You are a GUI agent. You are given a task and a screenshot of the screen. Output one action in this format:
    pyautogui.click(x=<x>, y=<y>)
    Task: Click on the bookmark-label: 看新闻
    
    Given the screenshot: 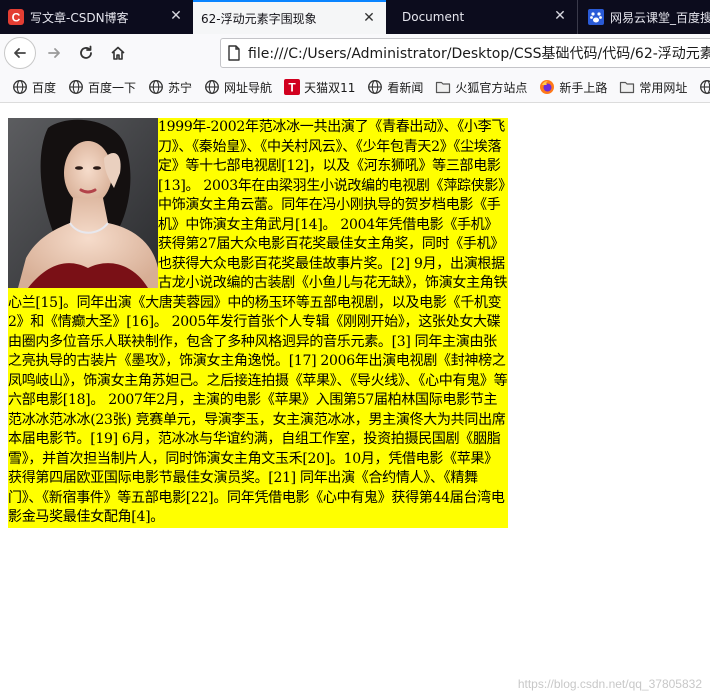 What is the action you would take?
    pyautogui.click(x=405, y=87)
    